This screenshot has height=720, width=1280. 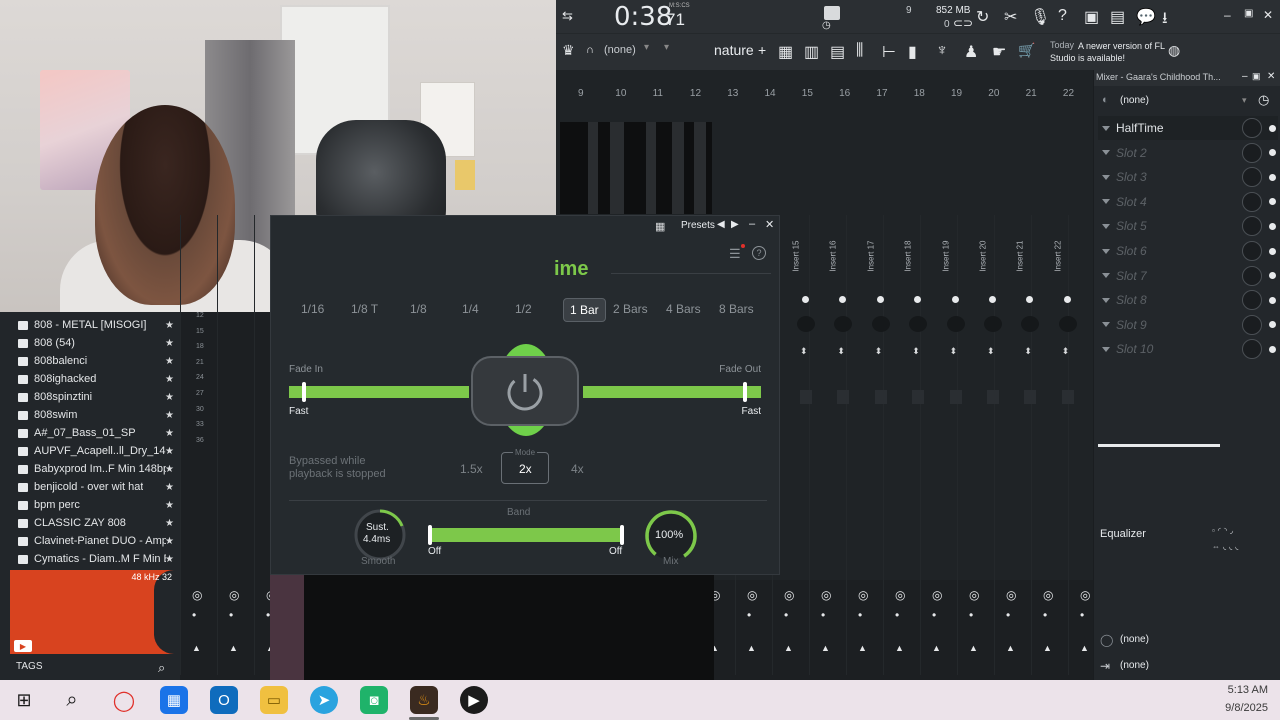 I want to click on browser-item: Cymatics - Diam..M F Min Bass★, so click(x=90, y=559).